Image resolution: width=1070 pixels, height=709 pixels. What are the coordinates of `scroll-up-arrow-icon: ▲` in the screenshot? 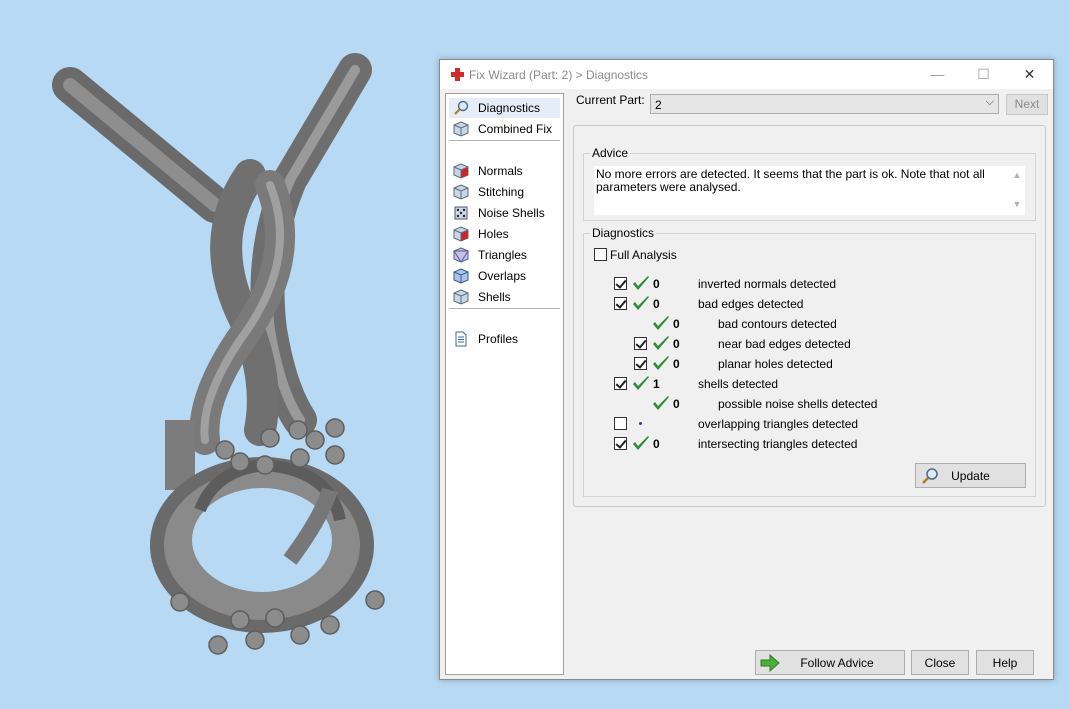 It's located at (1017, 176).